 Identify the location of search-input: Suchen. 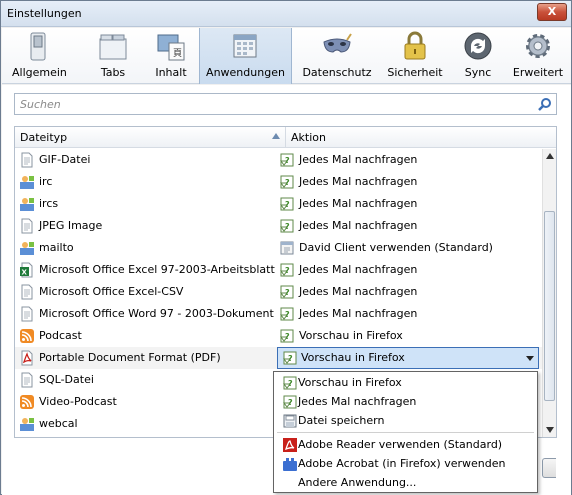
(285, 104).